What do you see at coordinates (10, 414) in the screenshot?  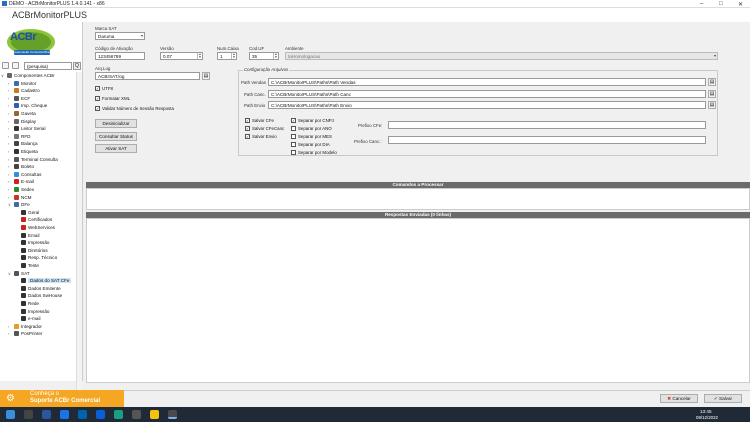 I see `windows-start-icon` at bounding box center [10, 414].